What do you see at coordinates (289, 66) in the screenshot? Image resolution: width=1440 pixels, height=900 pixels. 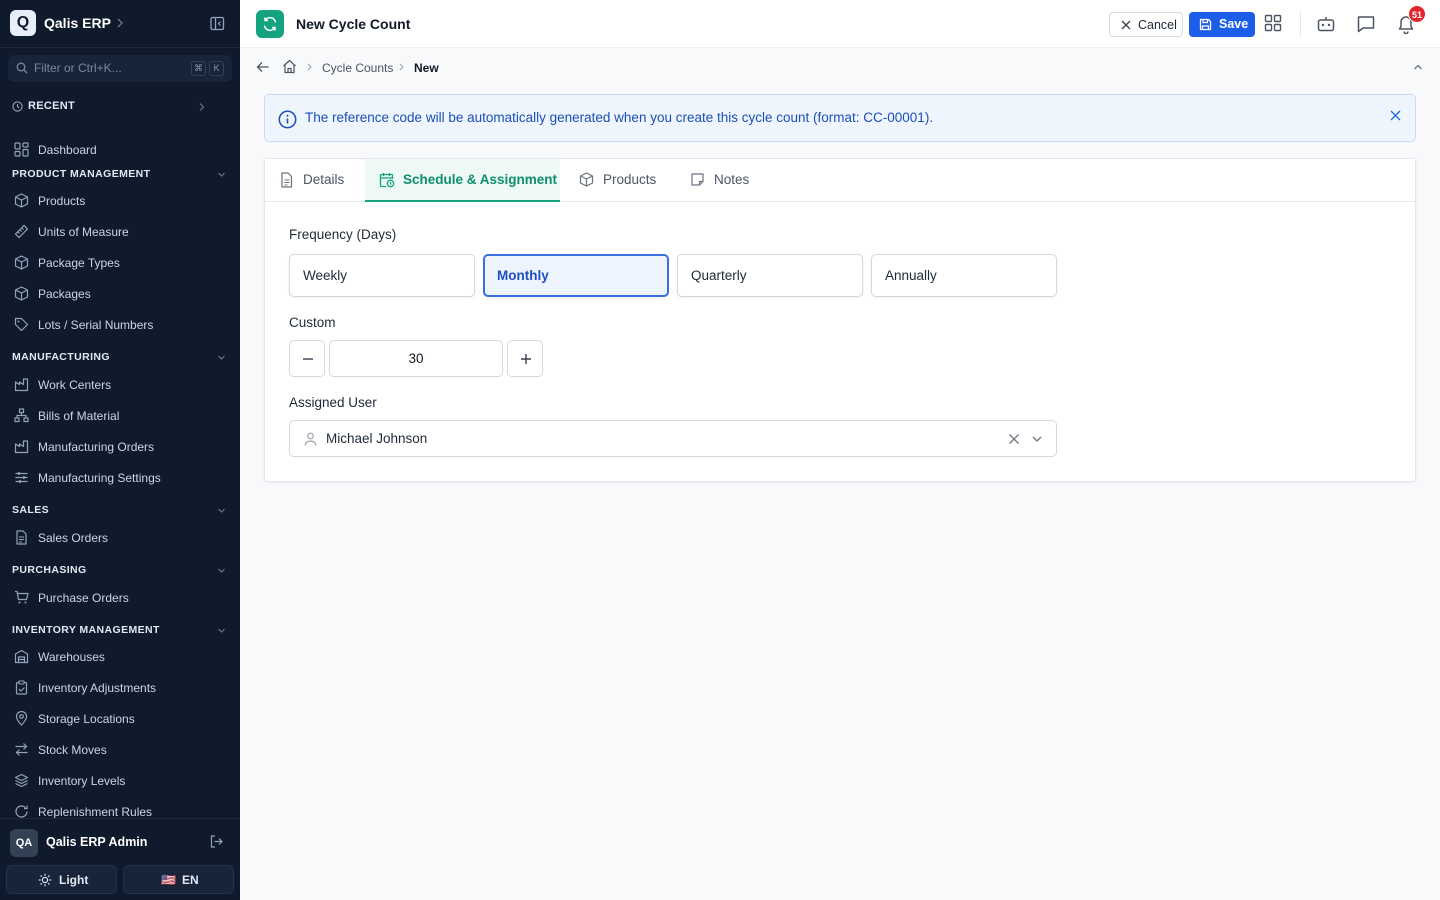 I see `home-icon` at bounding box center [289, 66].